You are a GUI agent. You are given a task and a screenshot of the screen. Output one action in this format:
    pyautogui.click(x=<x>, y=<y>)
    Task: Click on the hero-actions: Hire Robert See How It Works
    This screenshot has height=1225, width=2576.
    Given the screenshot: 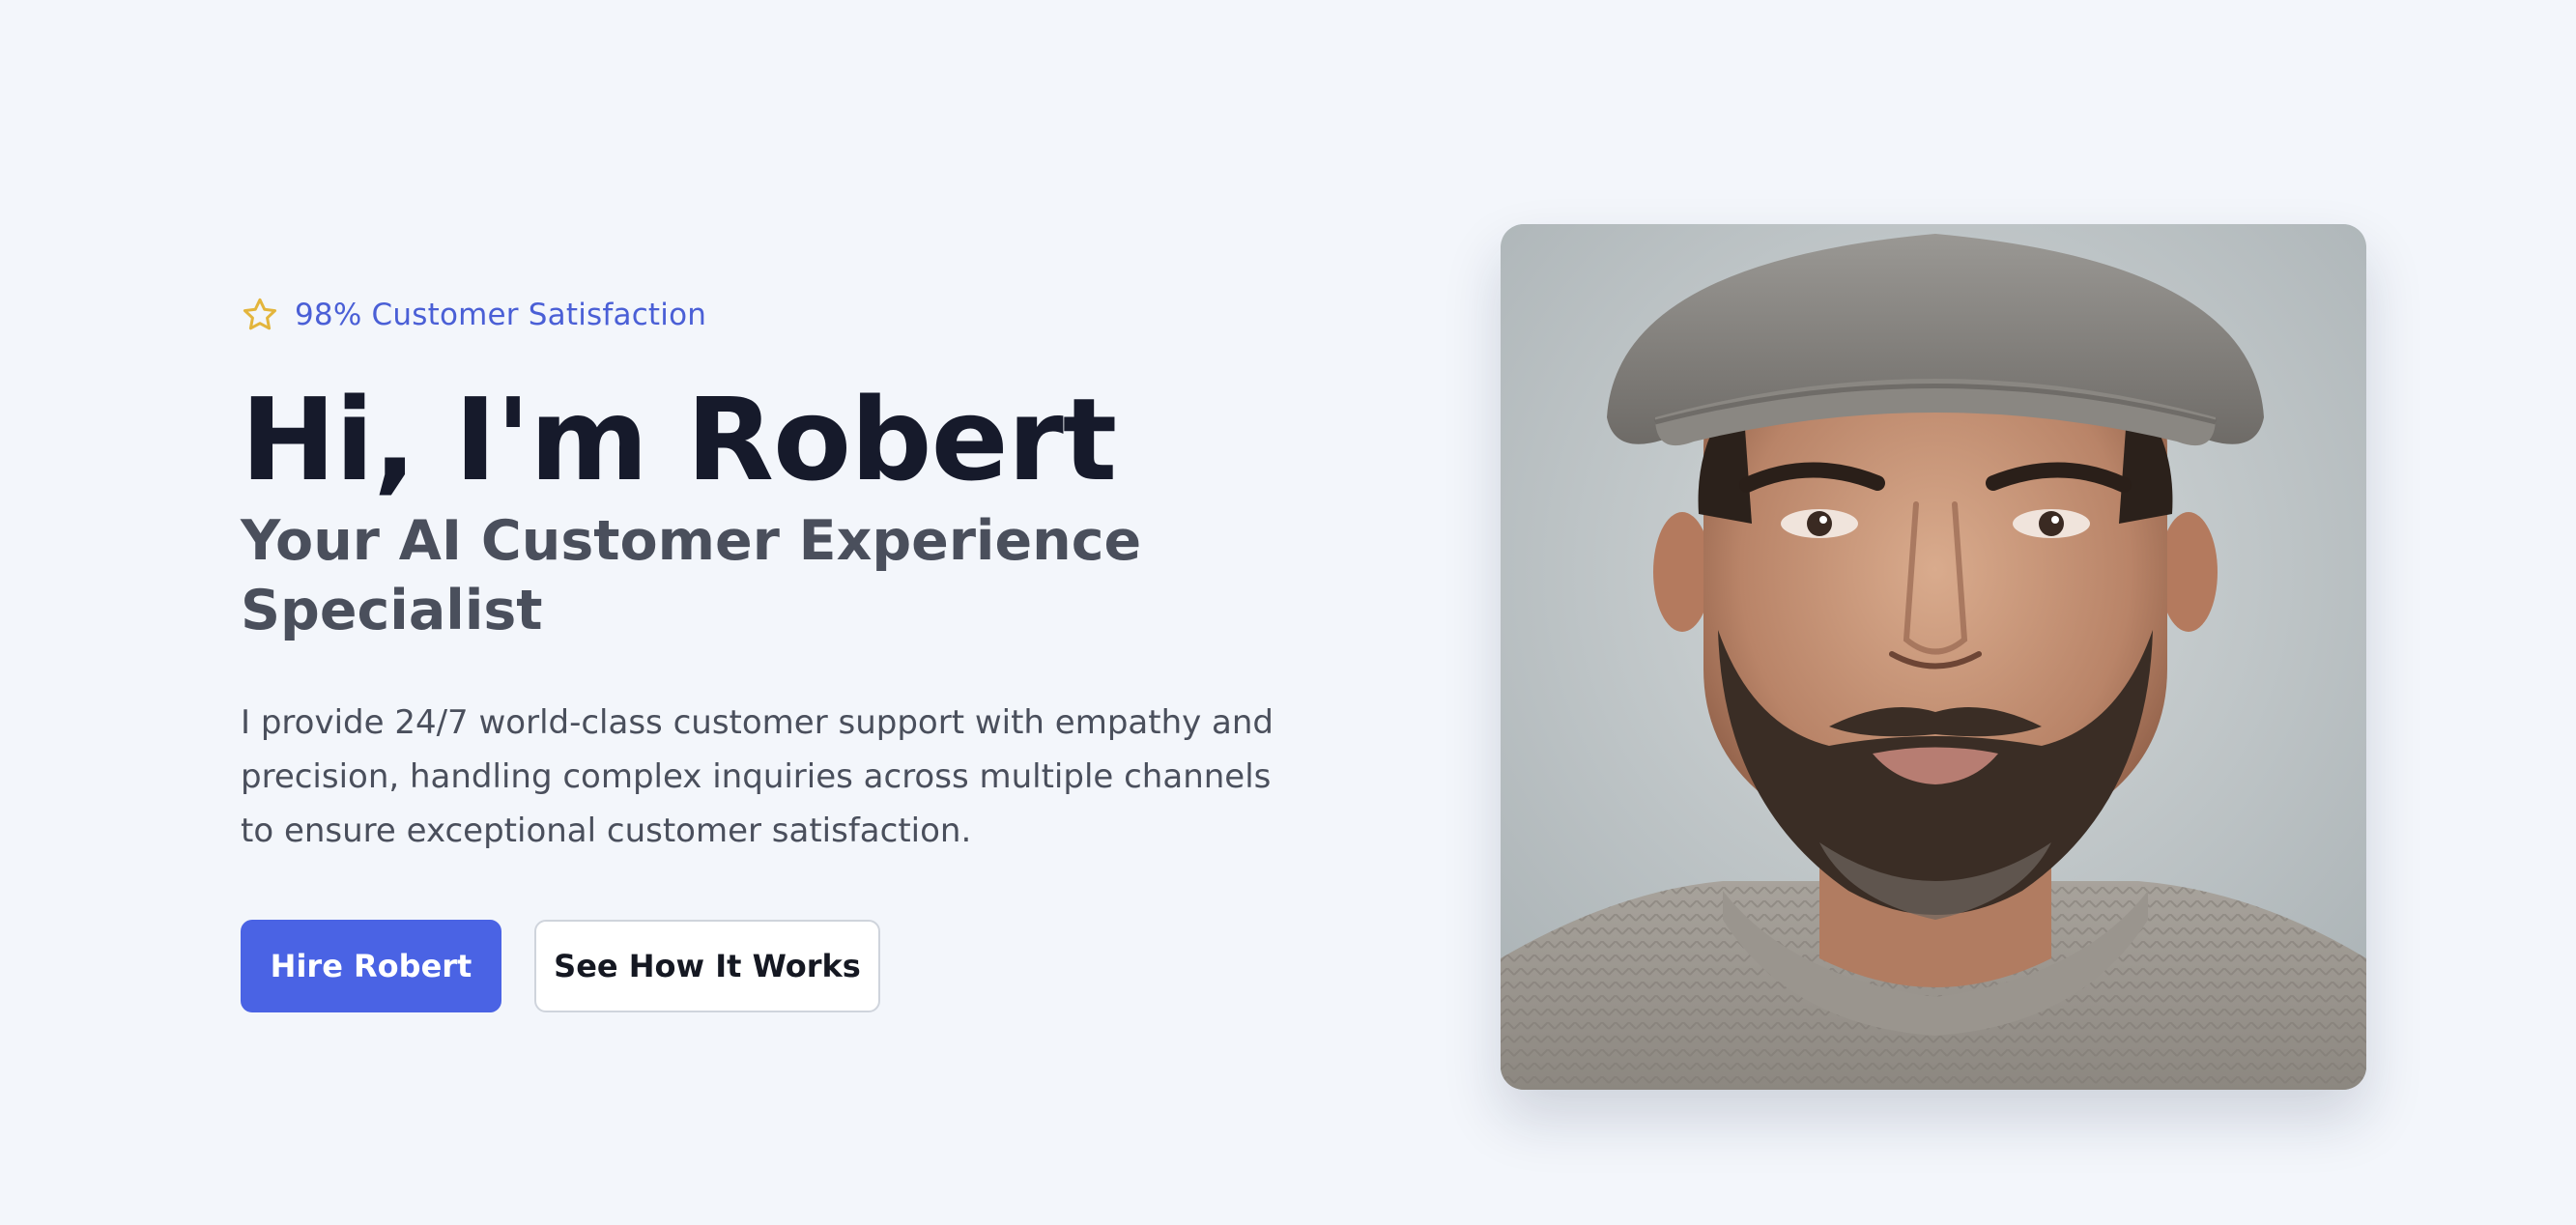 What is the action you would take?
    pyautogui.click(x=811, y=966)
    